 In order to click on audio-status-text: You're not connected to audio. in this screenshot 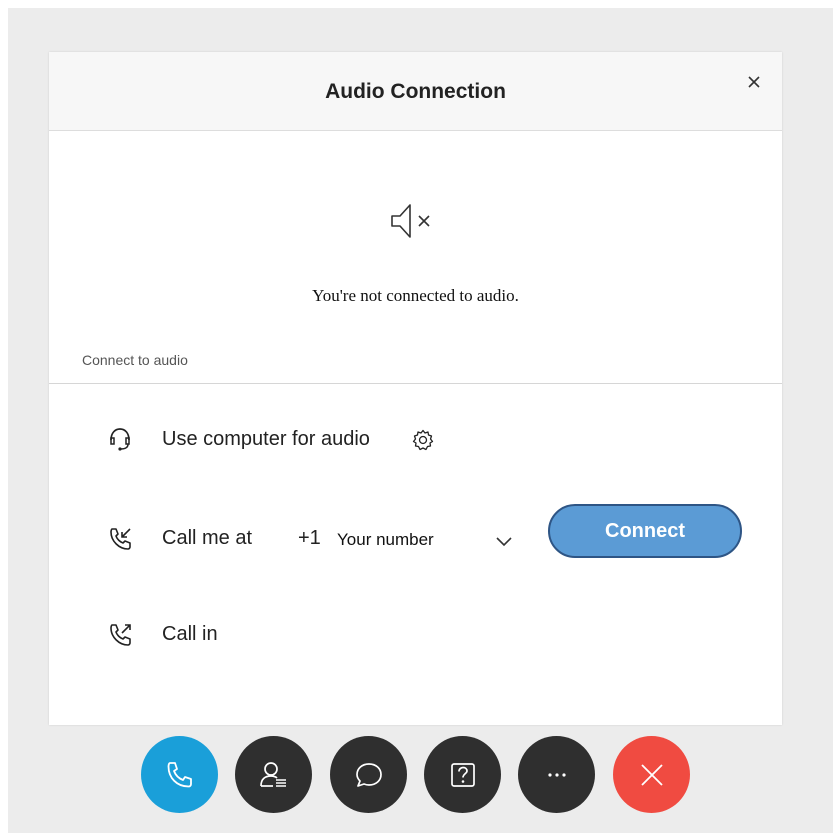, I will do `click(415, 295)`.